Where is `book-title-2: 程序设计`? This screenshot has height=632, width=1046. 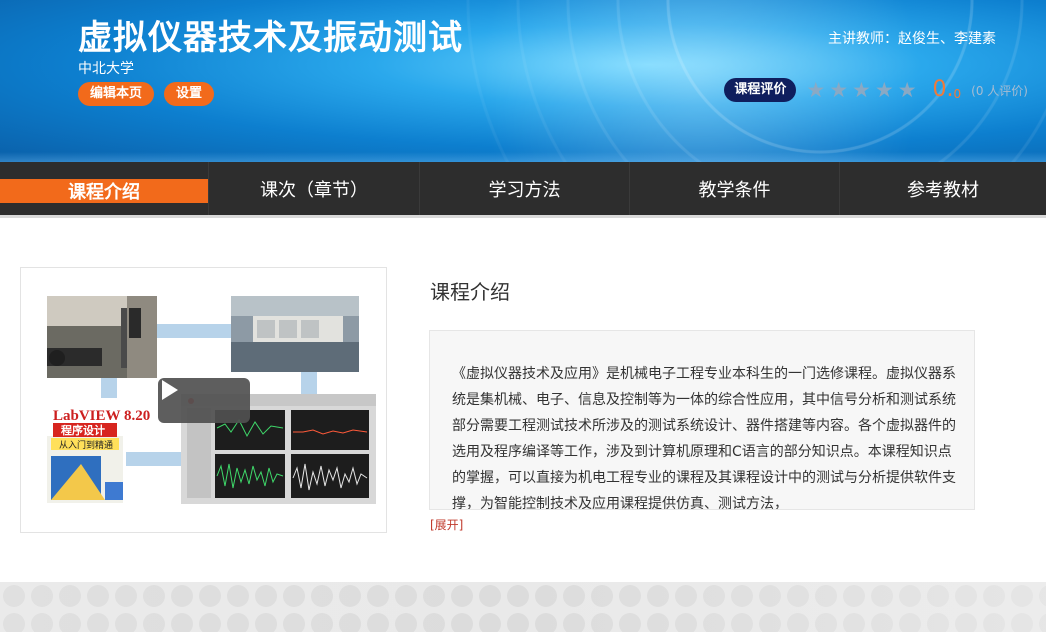
book-title-2: 程序设计 is located at coordinates (83, 430).